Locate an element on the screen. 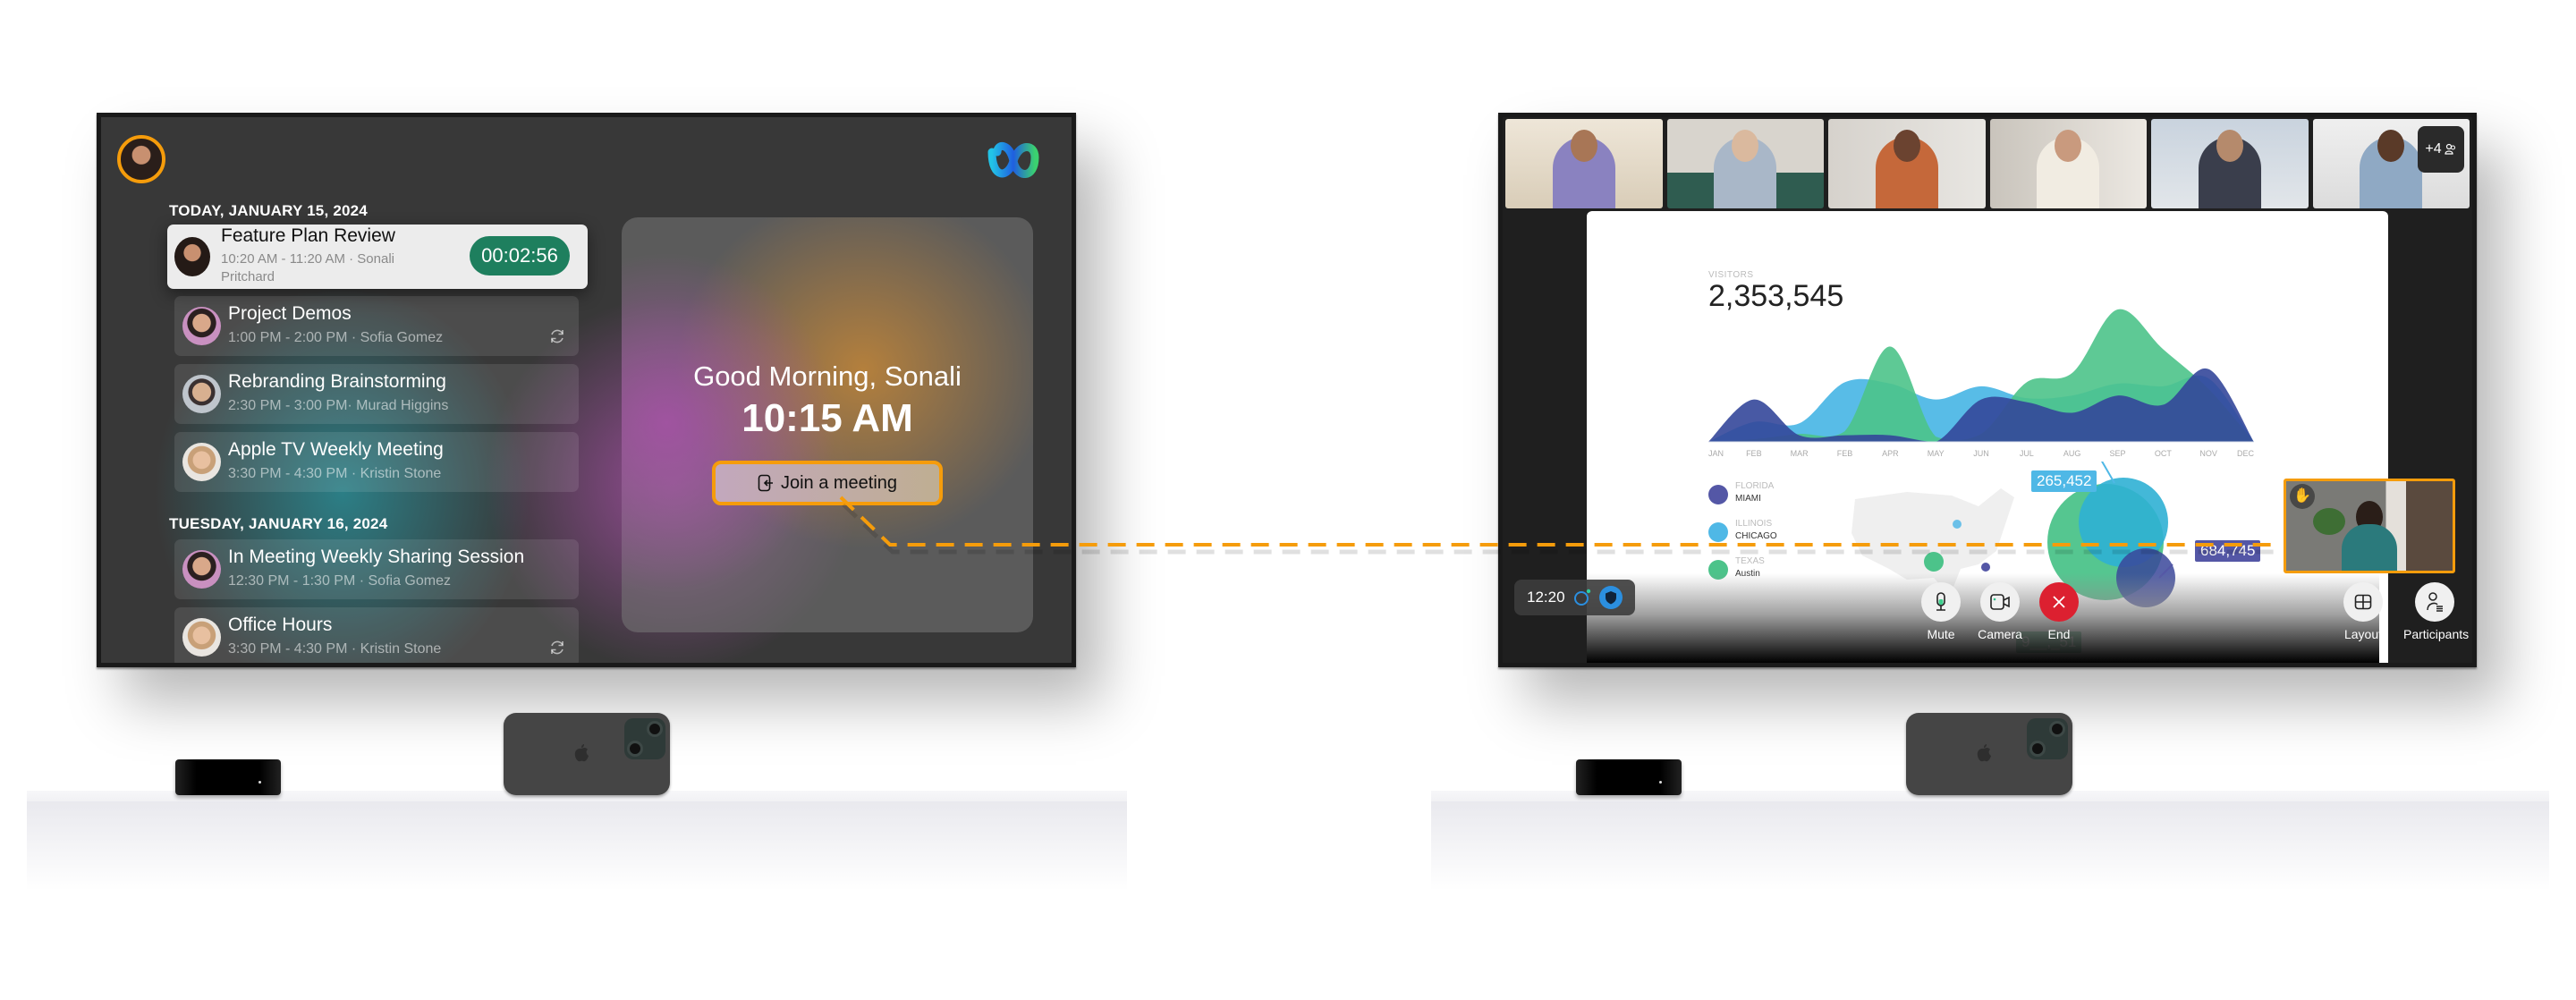 The height and width of the screenshot is (1000, 2576). self-view-video: ✋ is located at coordinates (2369, 526).